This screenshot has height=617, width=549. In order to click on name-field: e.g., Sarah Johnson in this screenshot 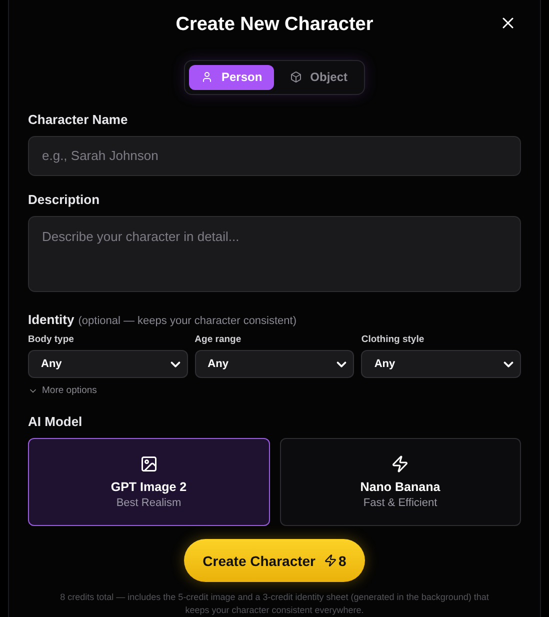, I will do `click(274, 156)`.